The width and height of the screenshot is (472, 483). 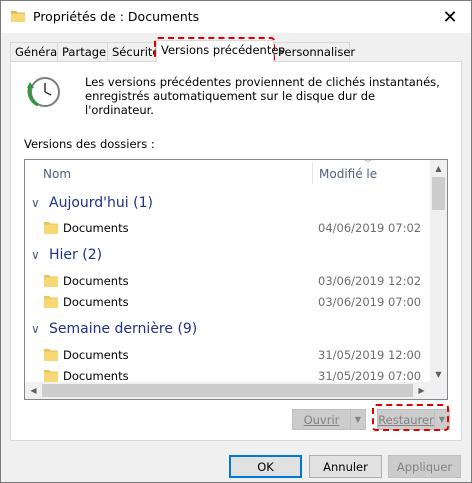 What do you see at coordinates (228, 302) in the screenshot?
I see `list-item: Documents 03/06/2019 07:00` at bounding box center [228, 302].